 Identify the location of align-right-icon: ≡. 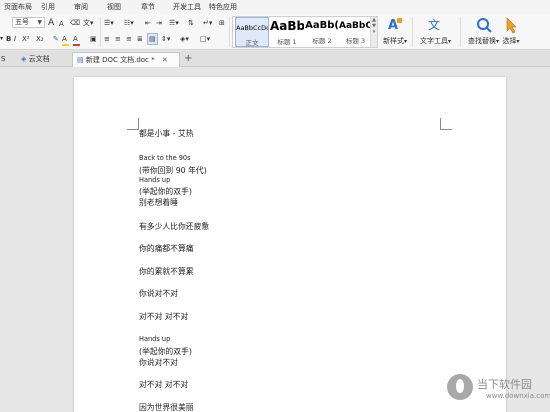
(129, 39).